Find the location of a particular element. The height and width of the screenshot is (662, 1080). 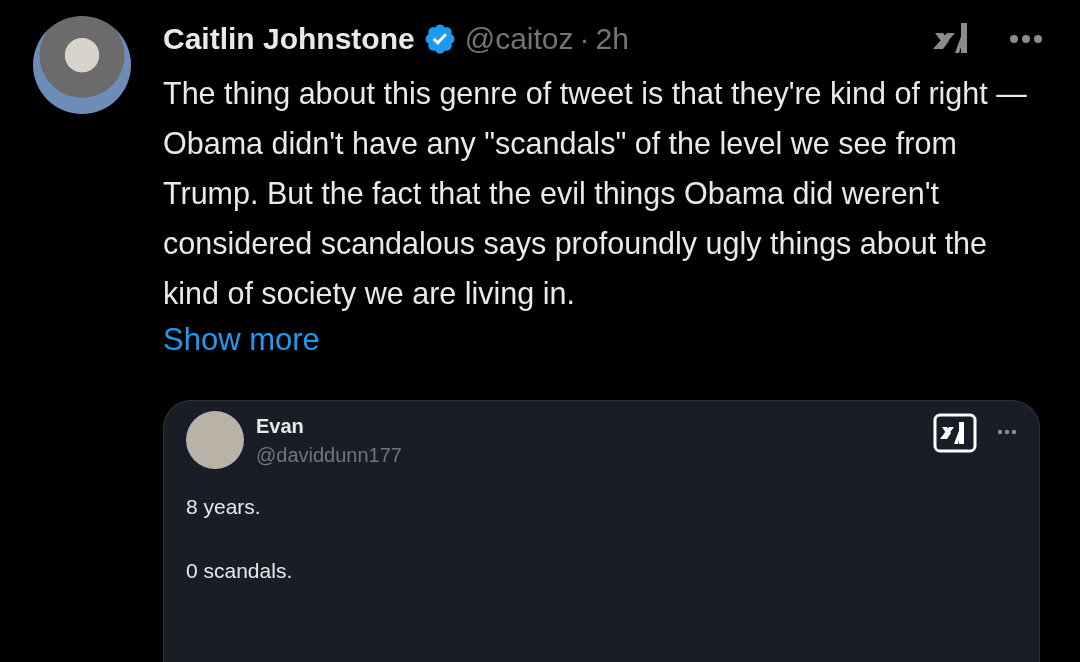

quoted-post-text: 0 scandals. is located at coordinates (240, 571).